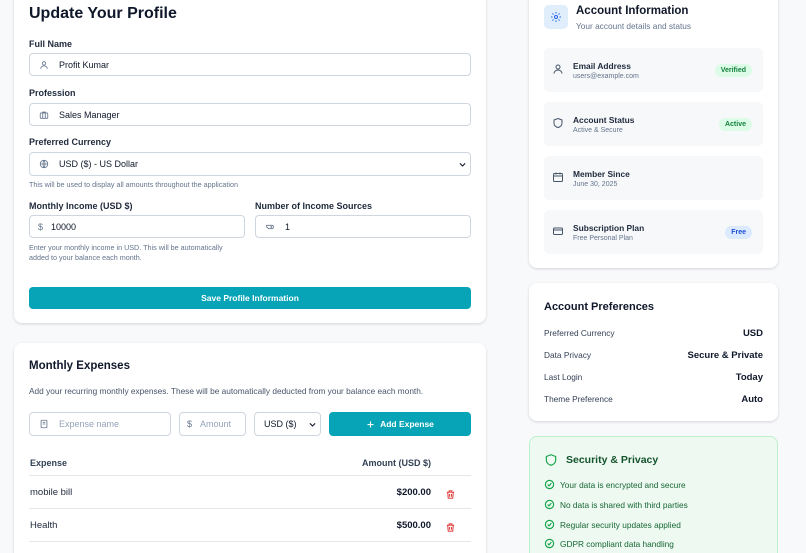 The image size is (806, 553). I want to click on sources-field: 1, so click(363, 226).